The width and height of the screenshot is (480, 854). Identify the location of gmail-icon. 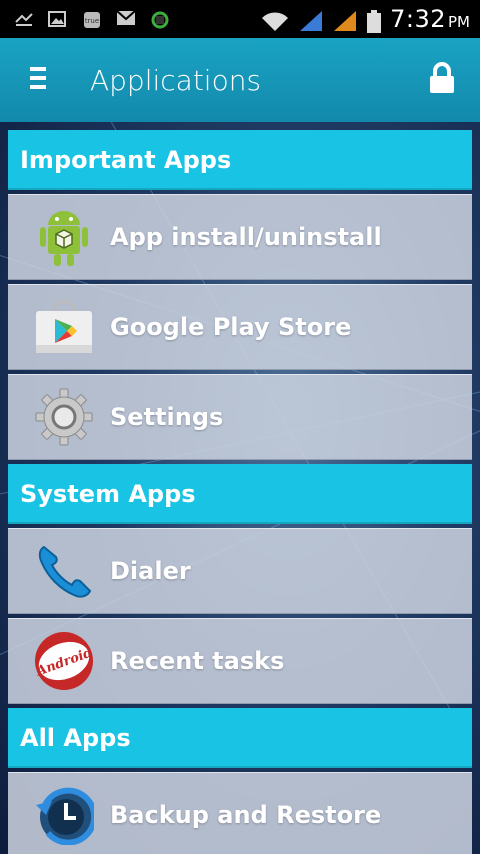
(126, 19).